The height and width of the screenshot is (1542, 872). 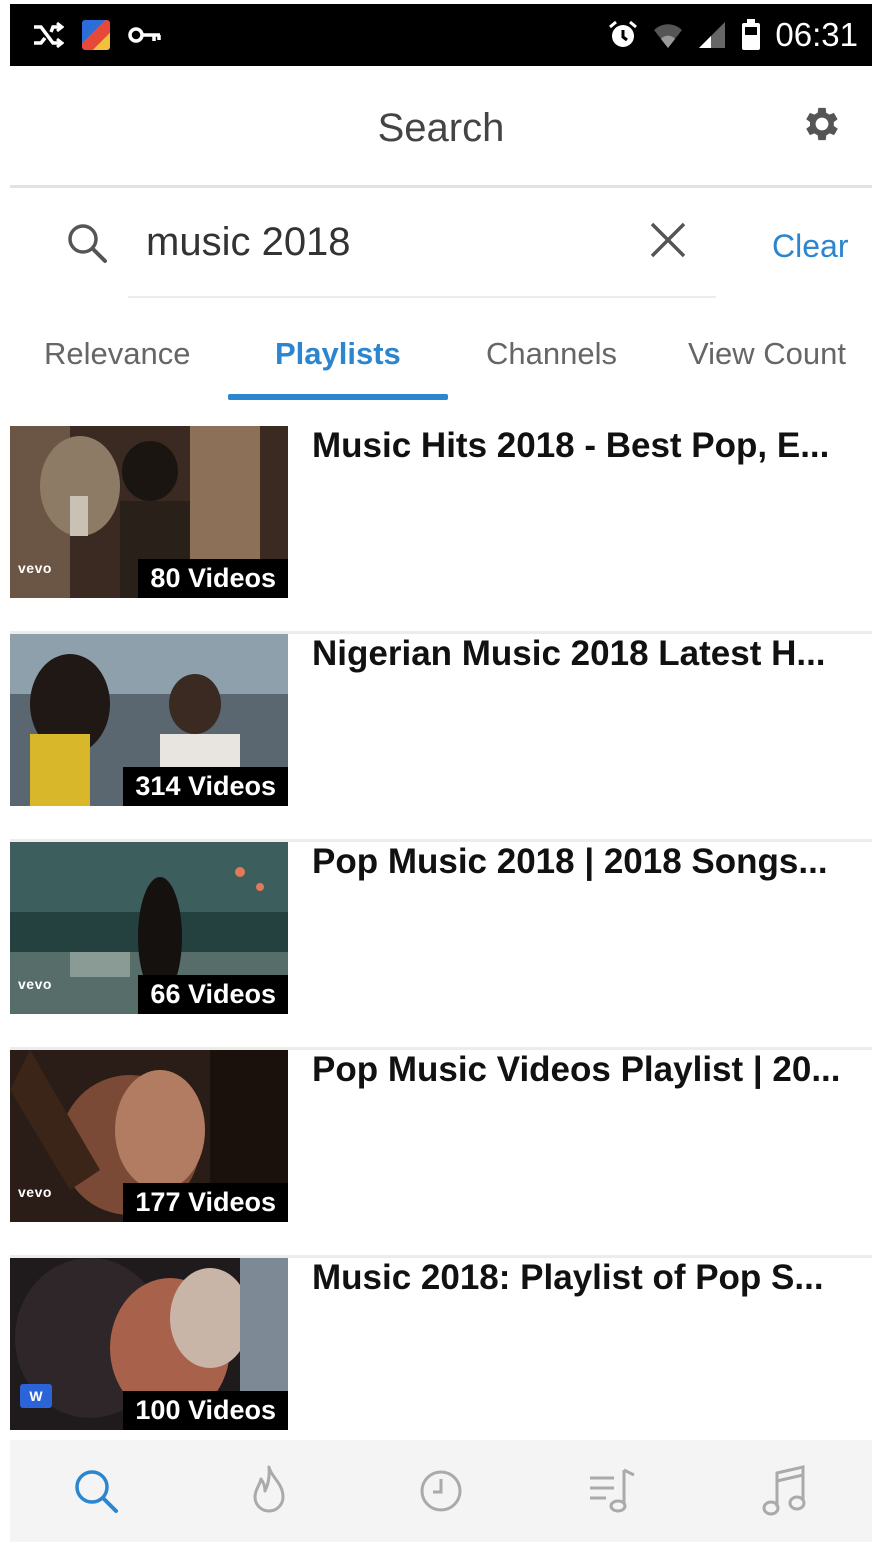 I want to click on video-count-badge: 314 Videos, so click(x=205, y=786).